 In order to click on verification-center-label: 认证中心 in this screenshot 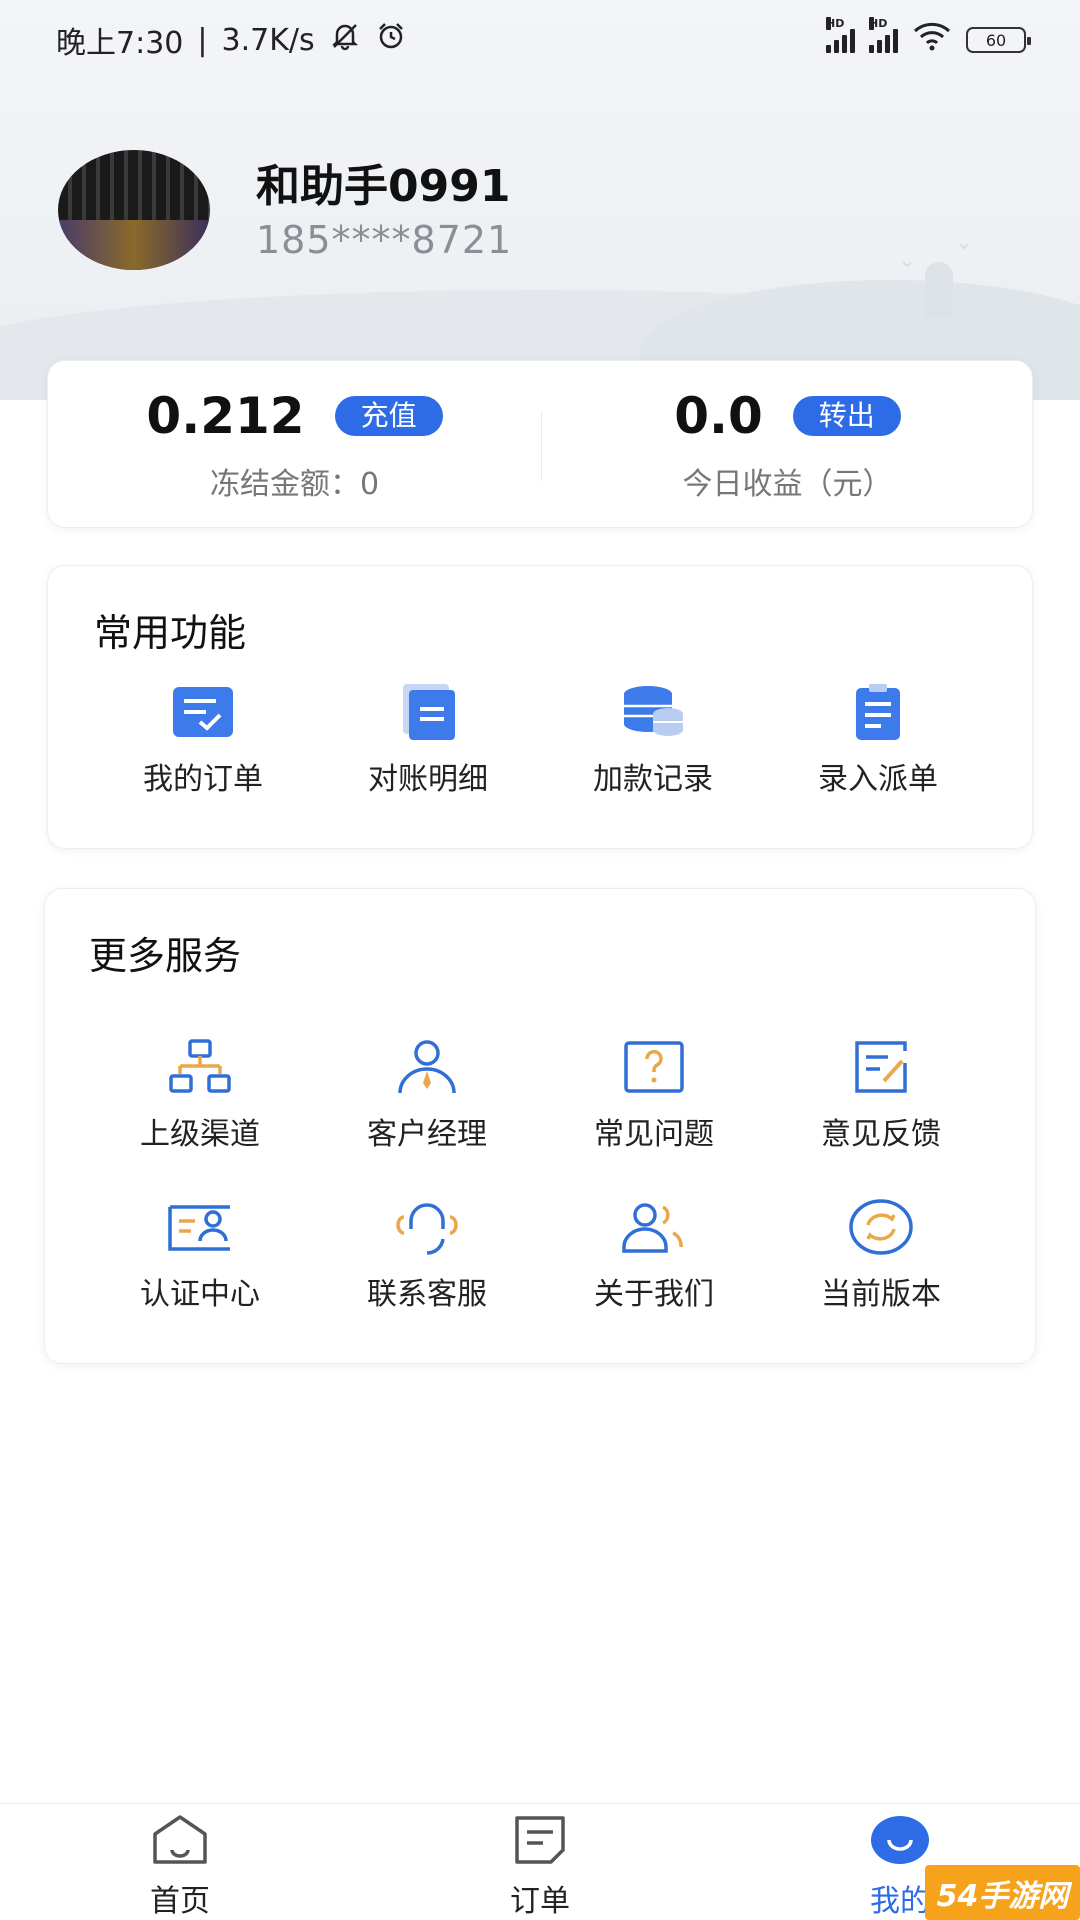, I will do `click(200, 1294)`.